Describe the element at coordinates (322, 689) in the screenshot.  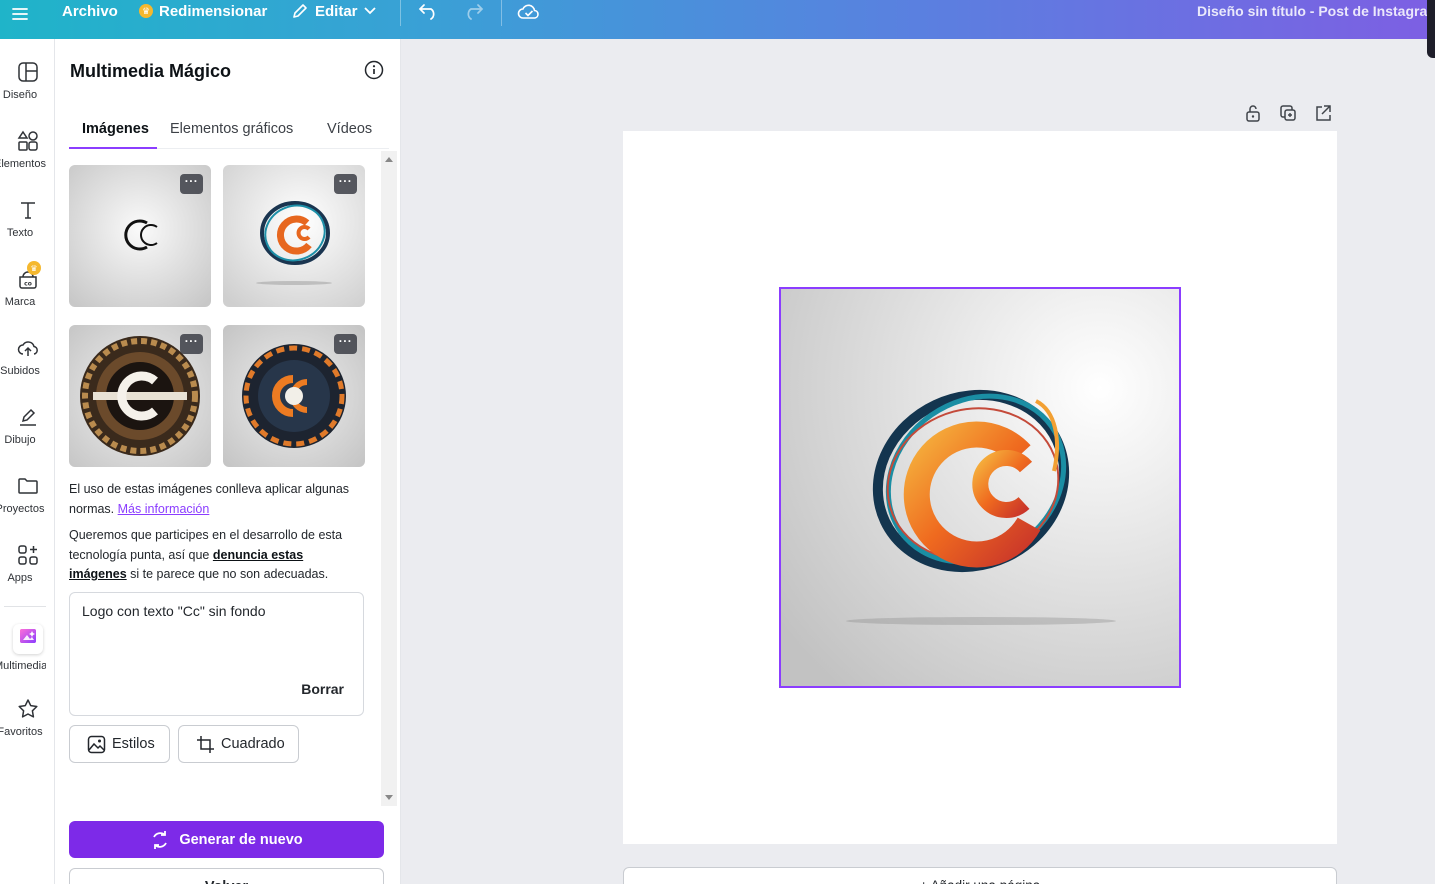
I see `clear-button: Borrar` at that location.